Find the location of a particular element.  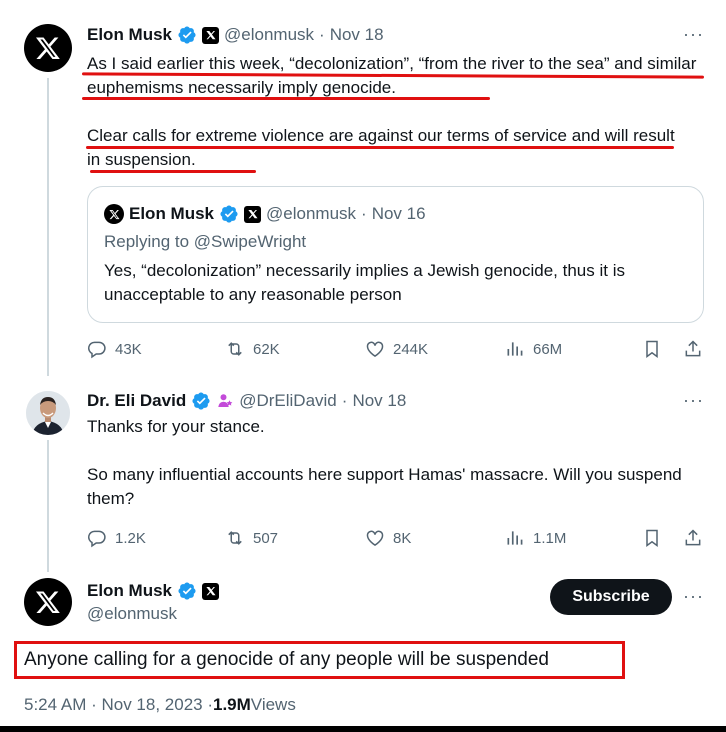

elon-avatar-small is located at coordinates (114, 214).